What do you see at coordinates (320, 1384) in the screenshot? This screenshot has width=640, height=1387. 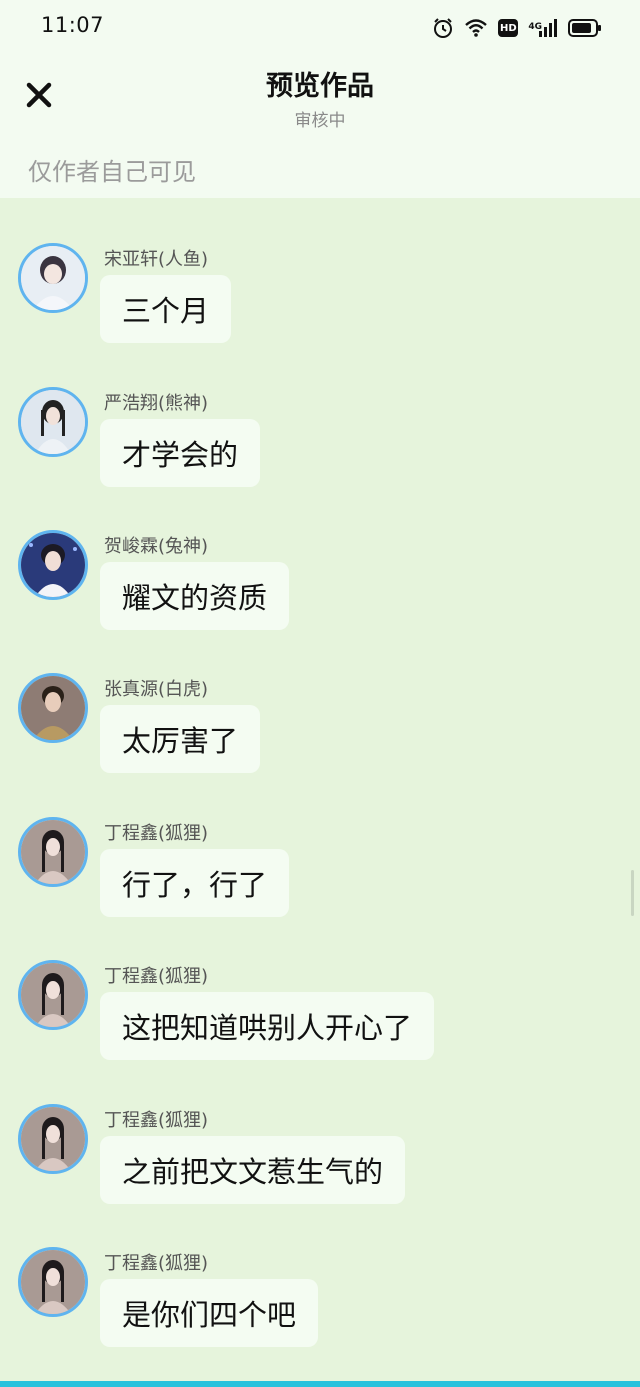 I see `bottom-accent-bar` at bounding box center [320, 1384].